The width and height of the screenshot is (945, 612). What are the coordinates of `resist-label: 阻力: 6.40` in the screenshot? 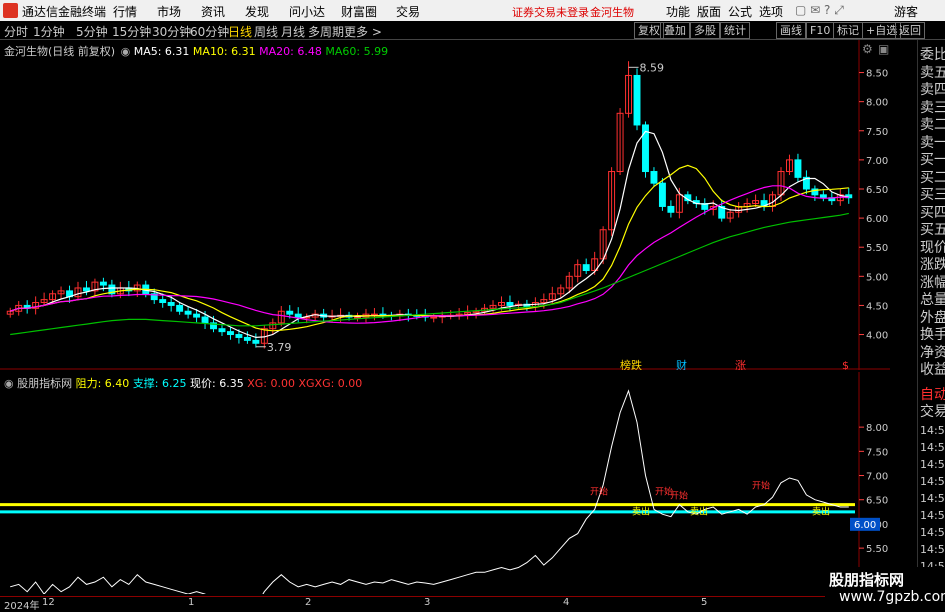 It's located at (102, 383).